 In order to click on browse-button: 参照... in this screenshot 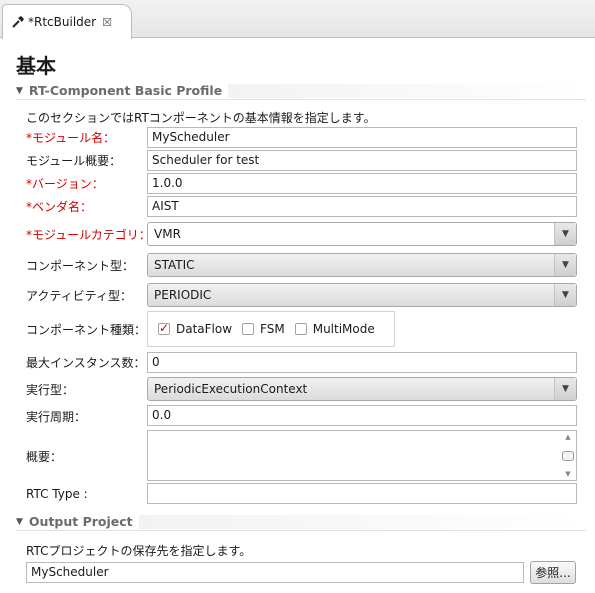, I will do `click(553, 572)`.